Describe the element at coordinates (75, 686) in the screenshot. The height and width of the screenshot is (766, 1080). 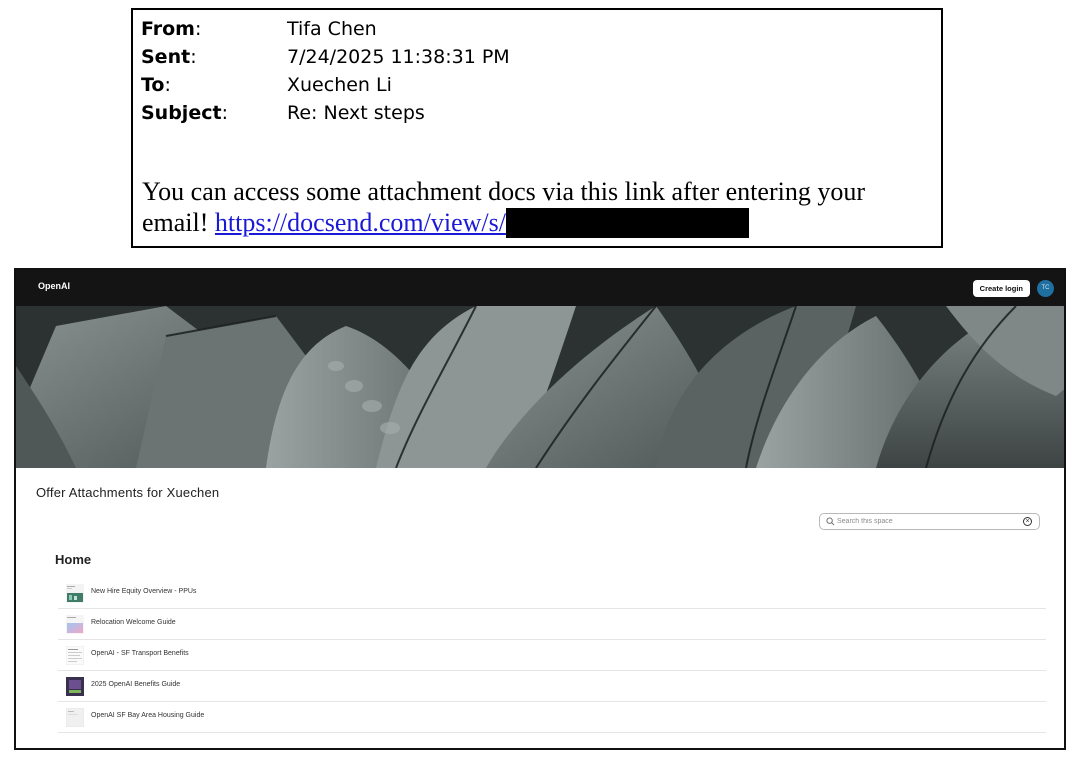
I see `purple-cover-thumbnail-icon` at that location.